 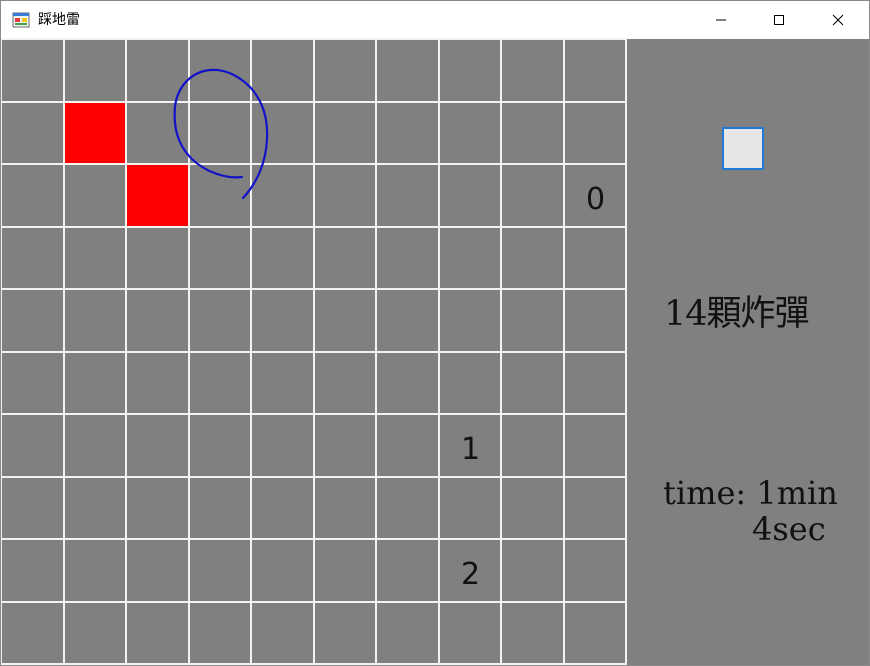 What do you see at coordinates (743, 148) in the screenshot?
I see `reset-button` at bounding box center [743, 148].